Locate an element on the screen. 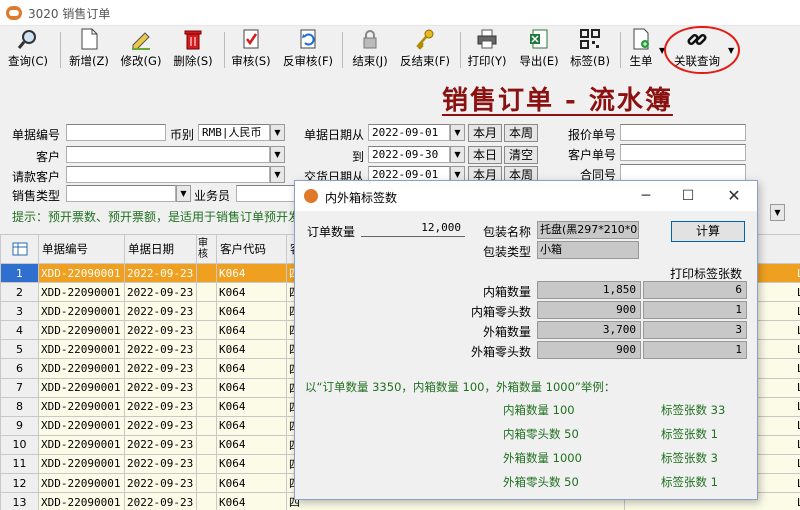 This screenshot has width=800, height=510. order-qty-input: 12,000 is located at coordinates (413, 229).